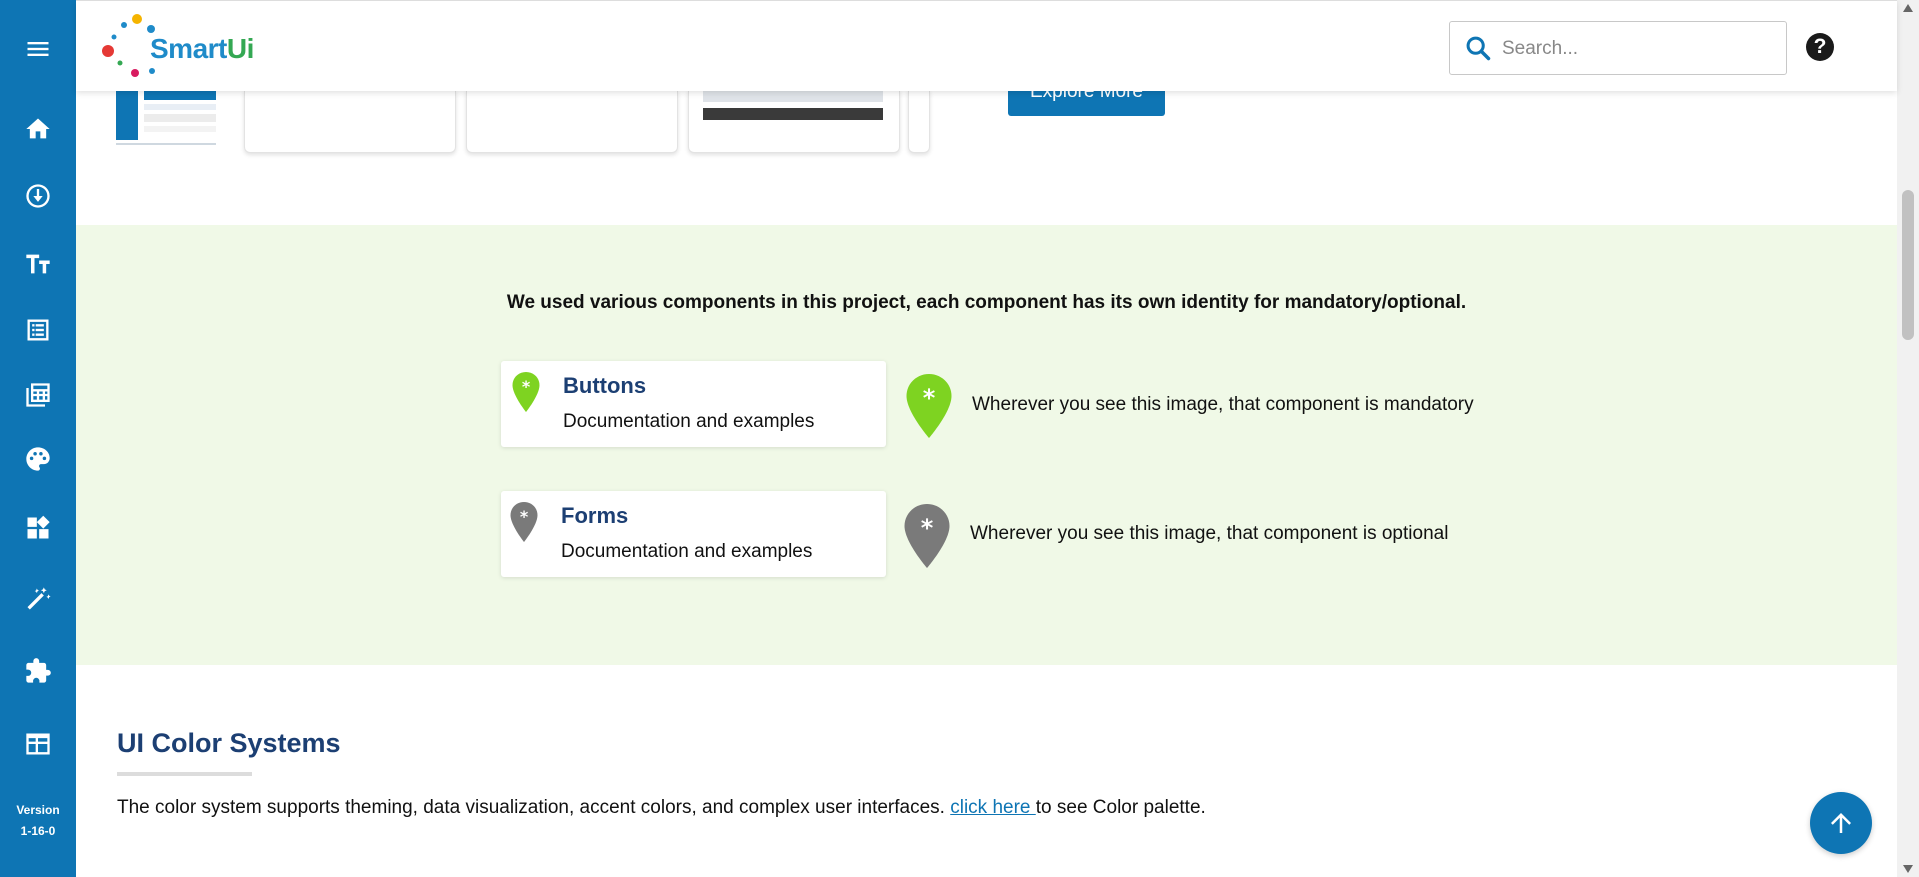  What do you see at coordinates (1908, 438) in the screenshot?
I see `page-scrollbar` at bounding box center [1908, 438].